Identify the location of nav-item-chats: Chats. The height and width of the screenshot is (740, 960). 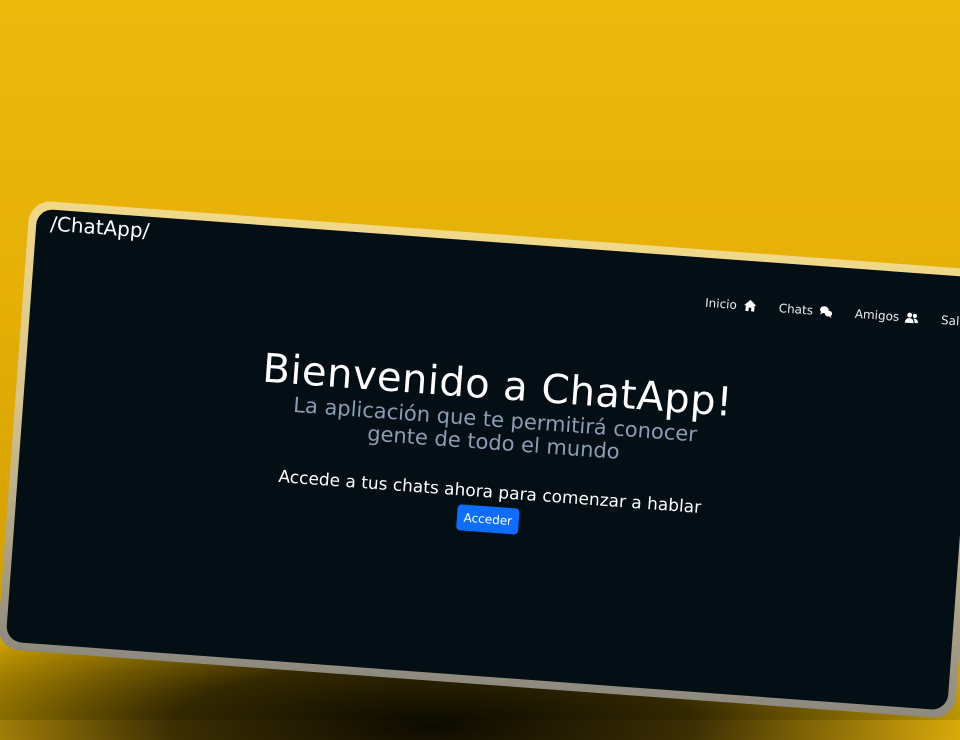
(805, 310).